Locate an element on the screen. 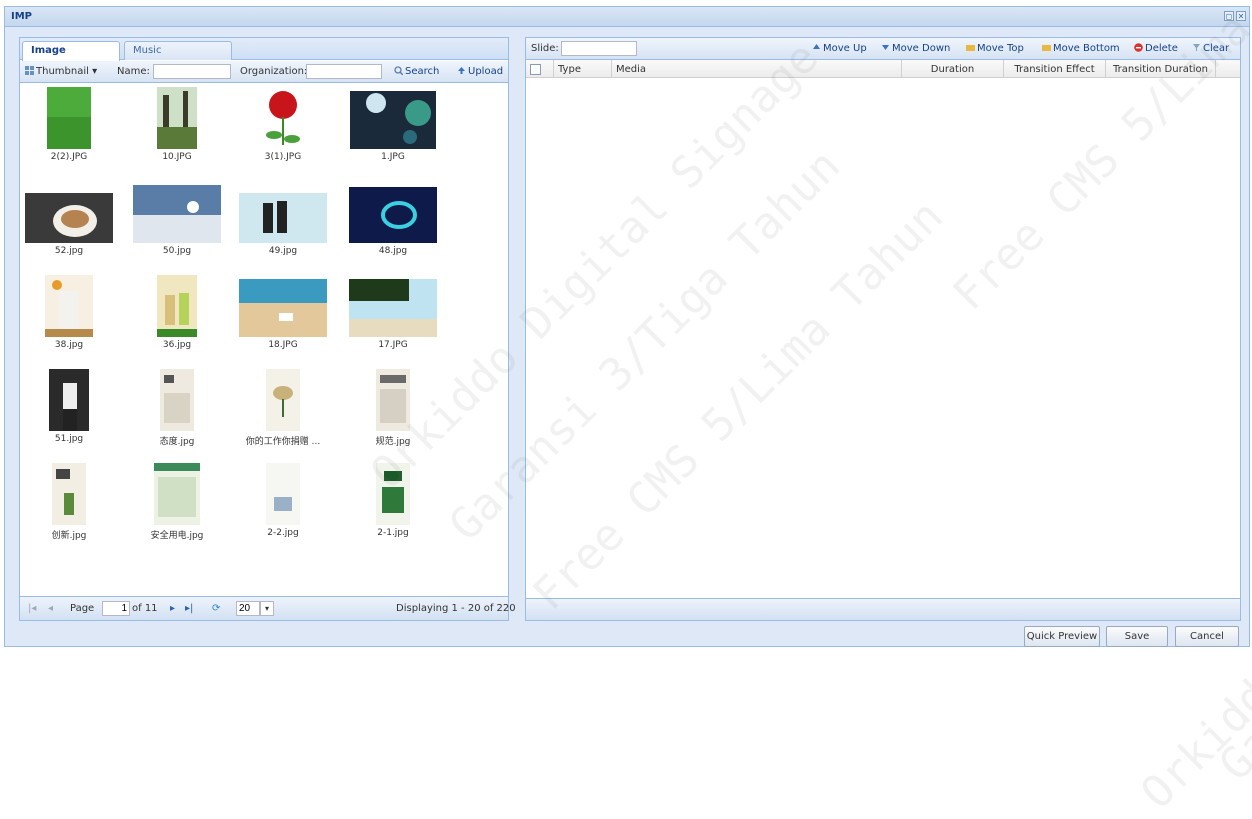  thumbnail-caption: 安全用电.jpg is located at coordinates (177, 536).